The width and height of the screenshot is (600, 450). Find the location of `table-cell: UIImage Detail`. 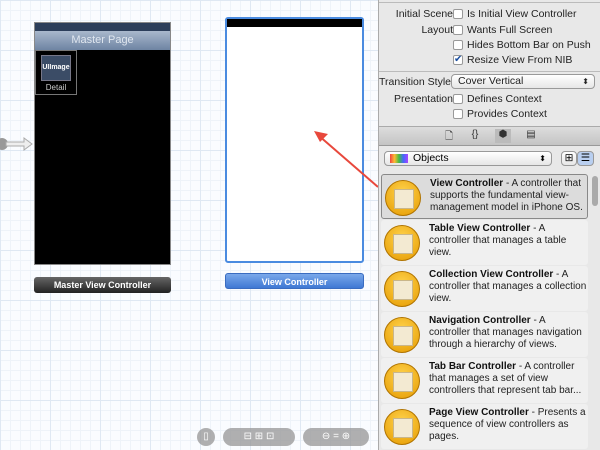

table-cell: UIImage Detail is located at coordinates (56, 72).